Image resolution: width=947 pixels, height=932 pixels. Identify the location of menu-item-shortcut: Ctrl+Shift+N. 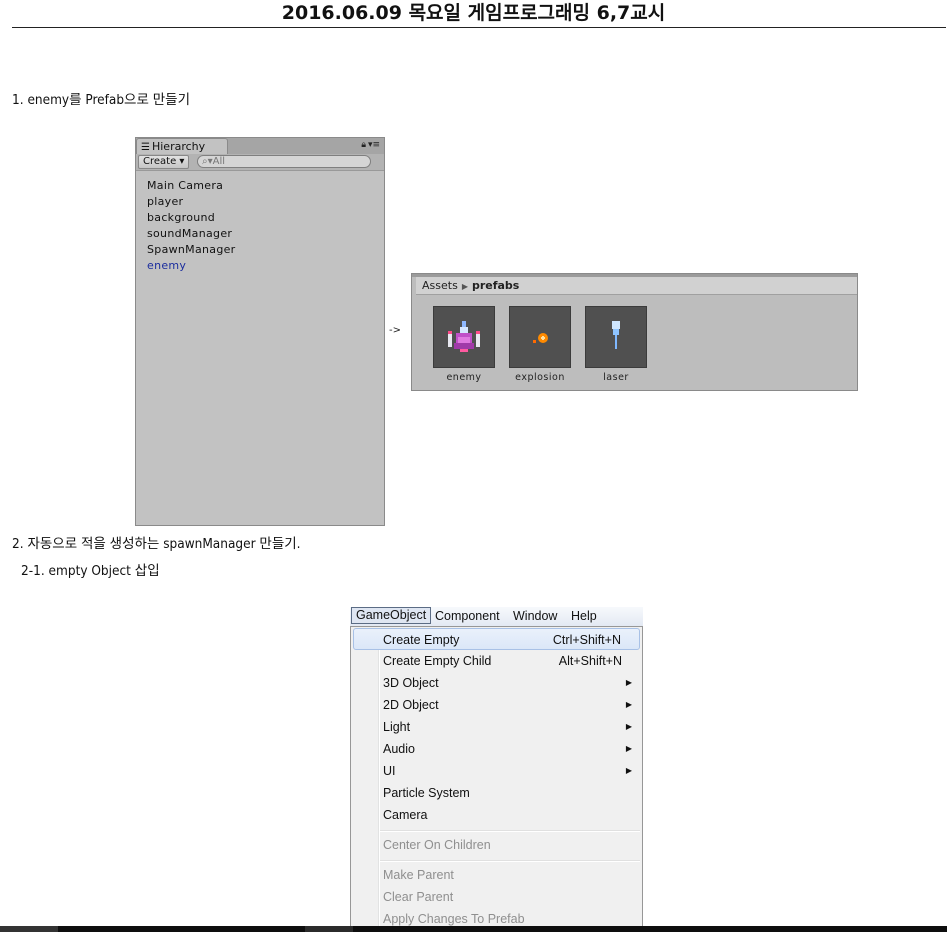
(586, 640).